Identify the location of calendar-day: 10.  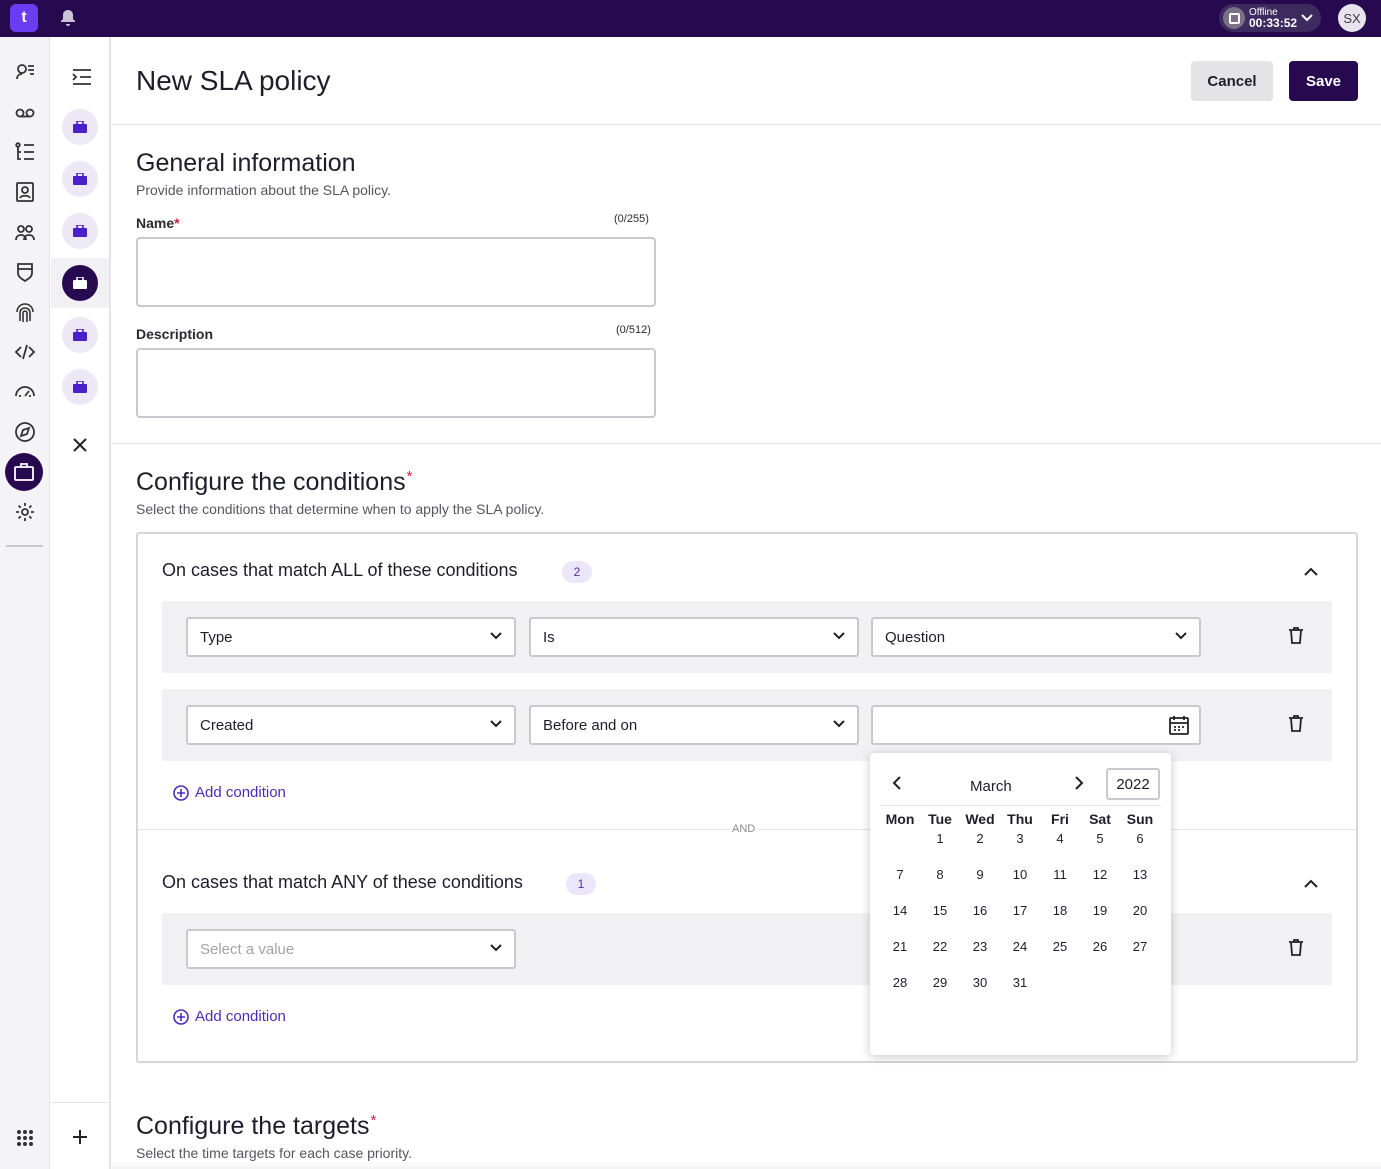
(1020, 884).